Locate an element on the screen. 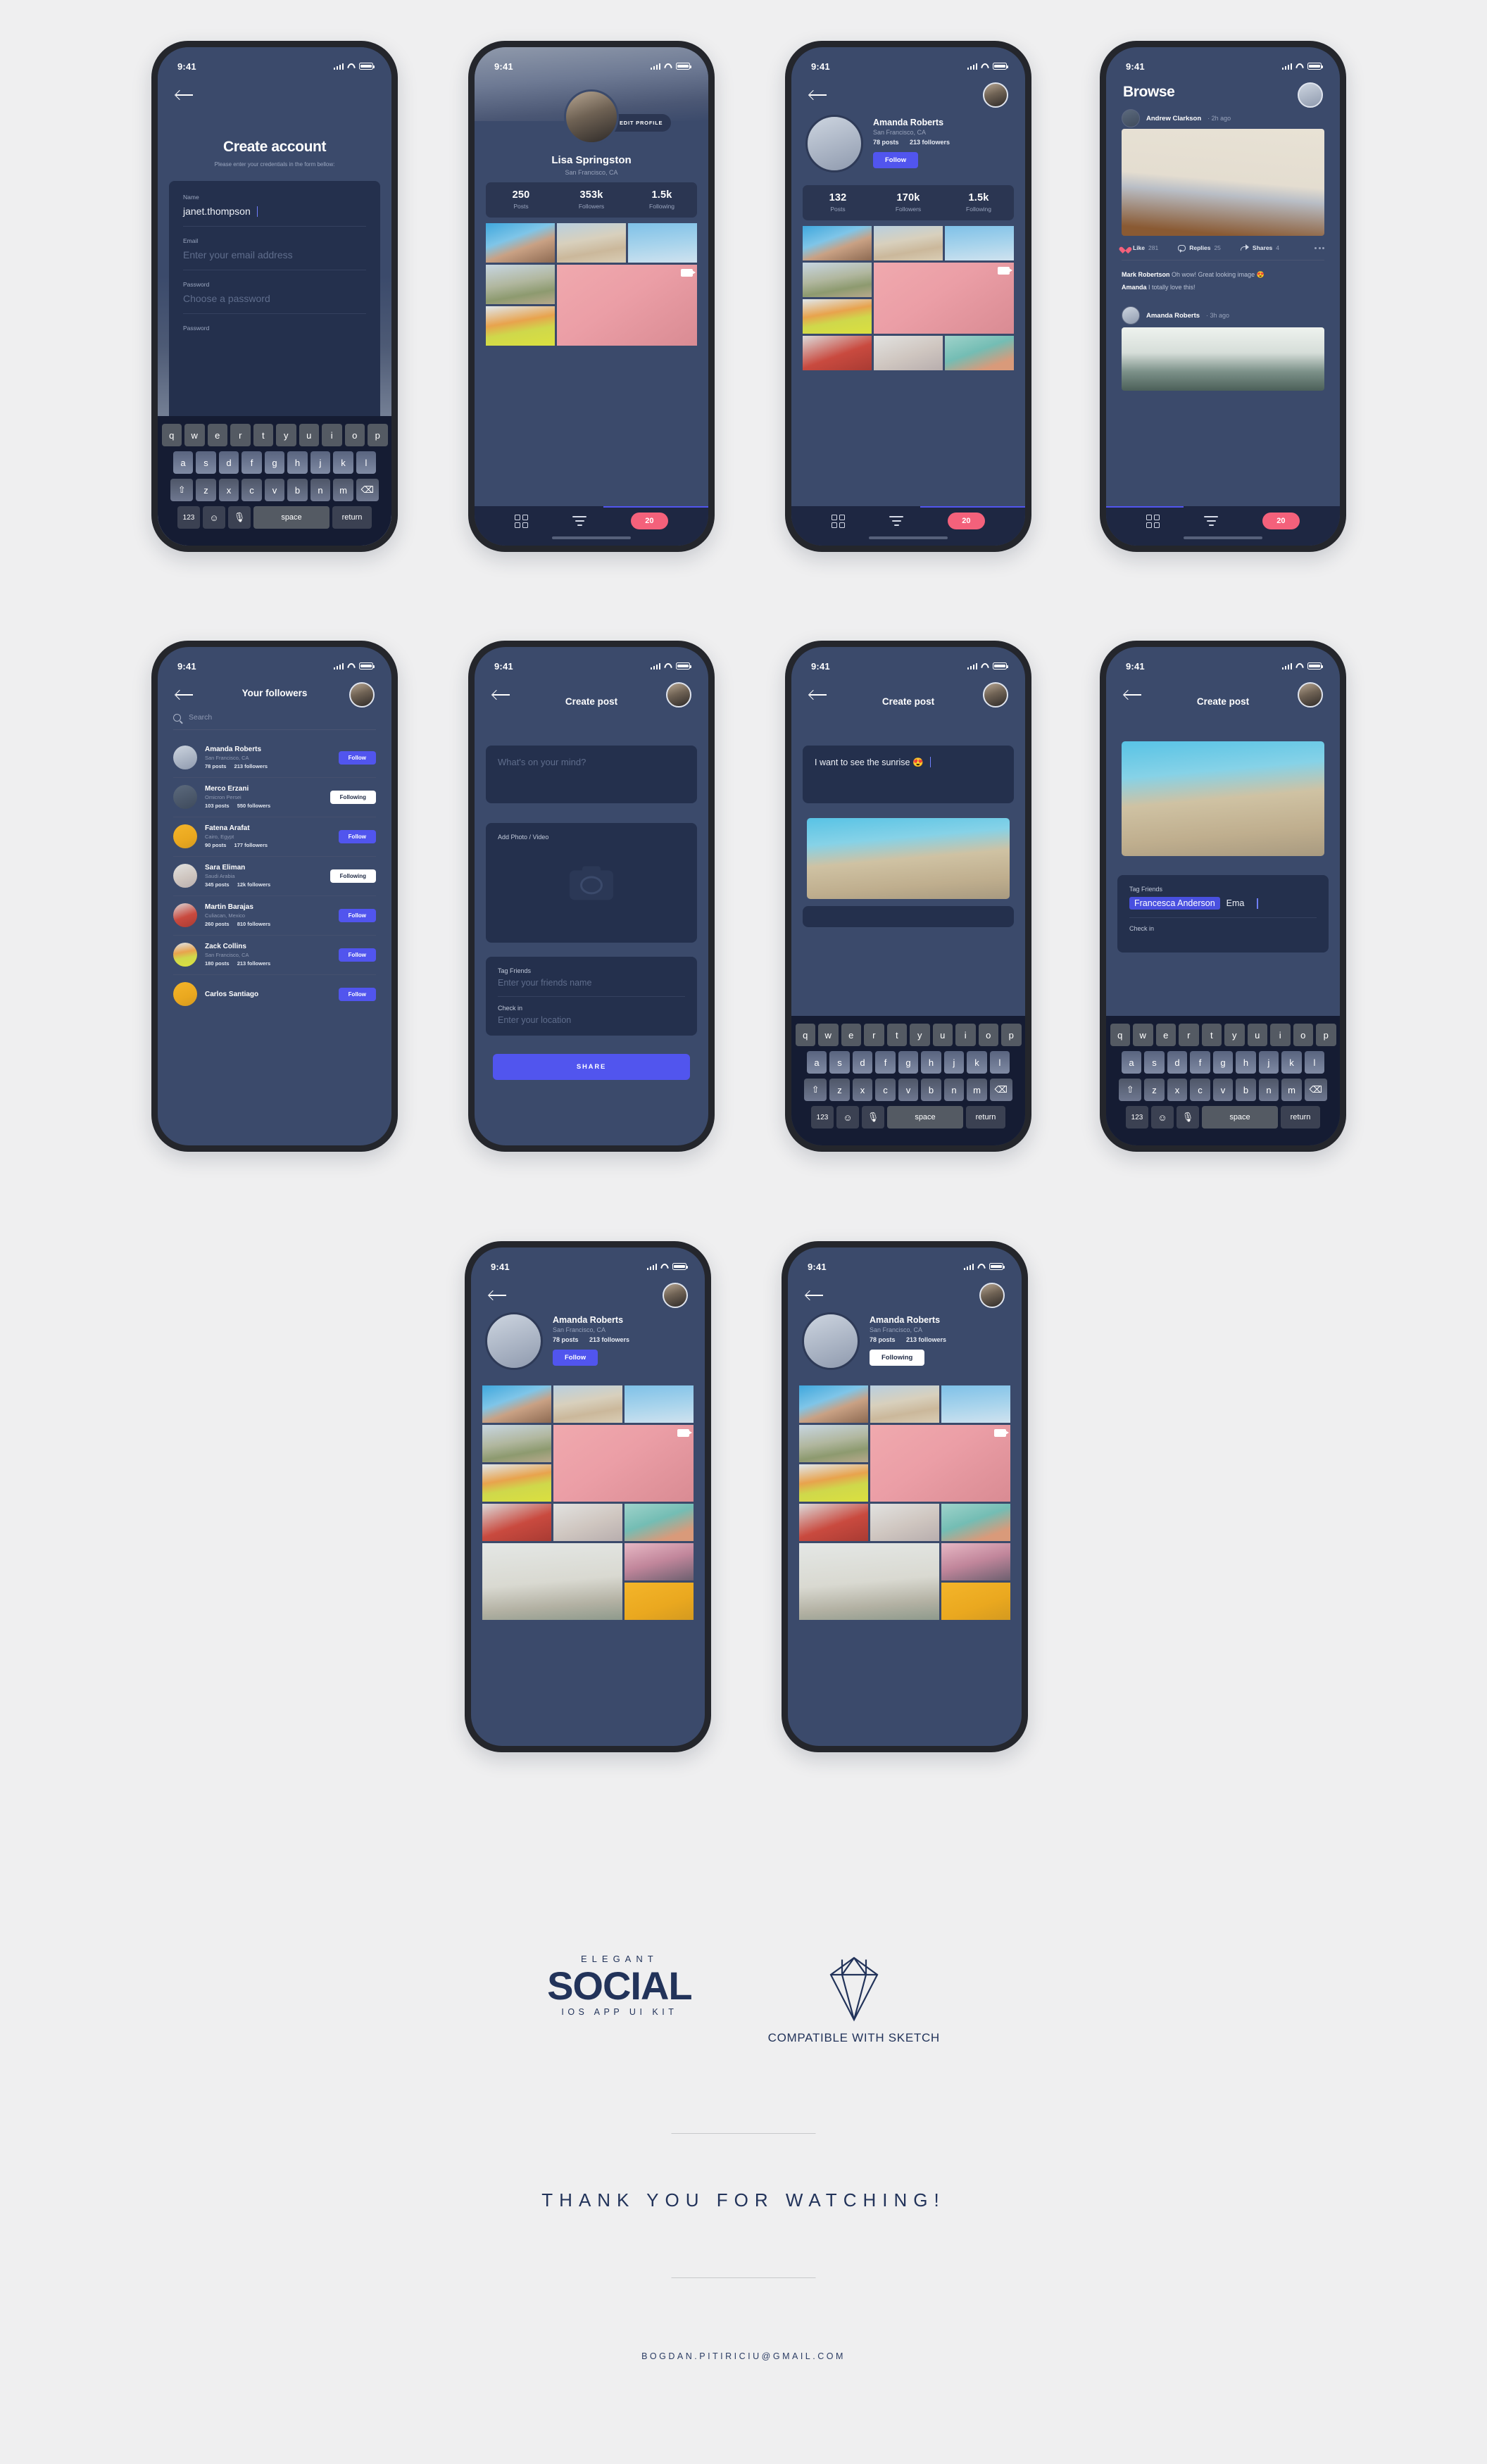 This screenshot has width=1487, height=2464. filter-icon is located at coordinates (896, 521).